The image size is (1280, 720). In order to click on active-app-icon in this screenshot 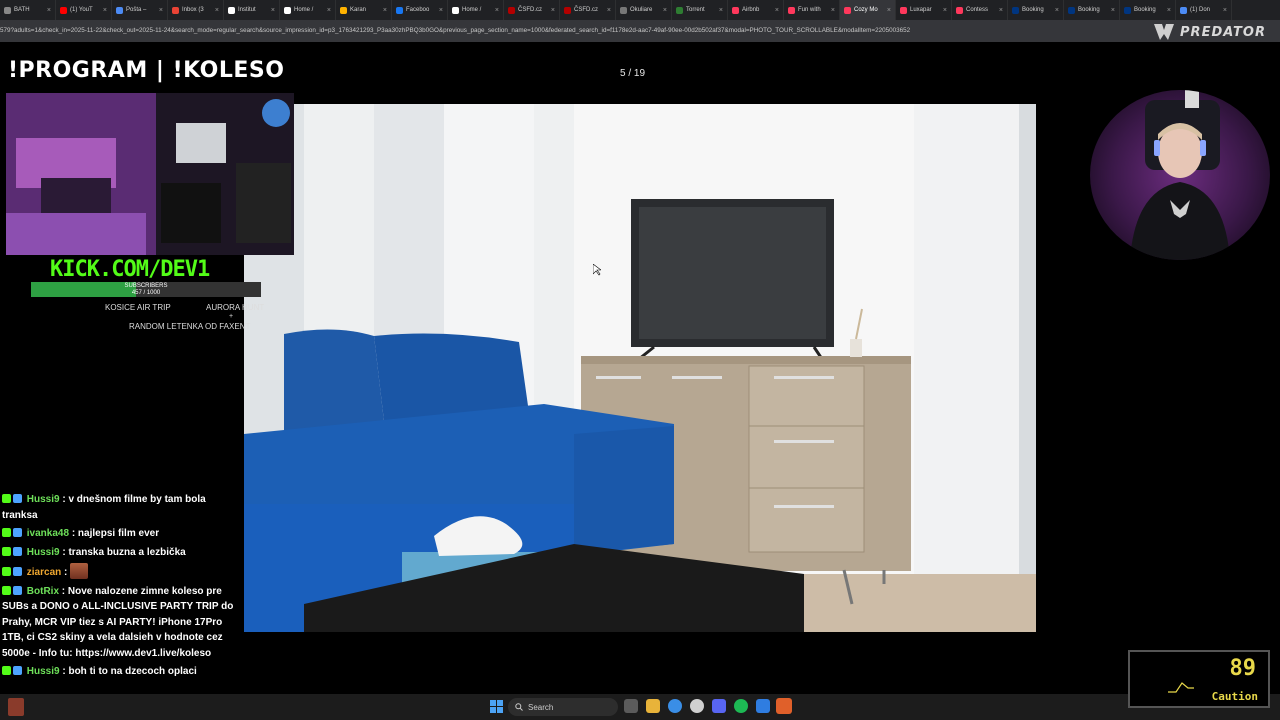, I will do `click(784, 706)`.